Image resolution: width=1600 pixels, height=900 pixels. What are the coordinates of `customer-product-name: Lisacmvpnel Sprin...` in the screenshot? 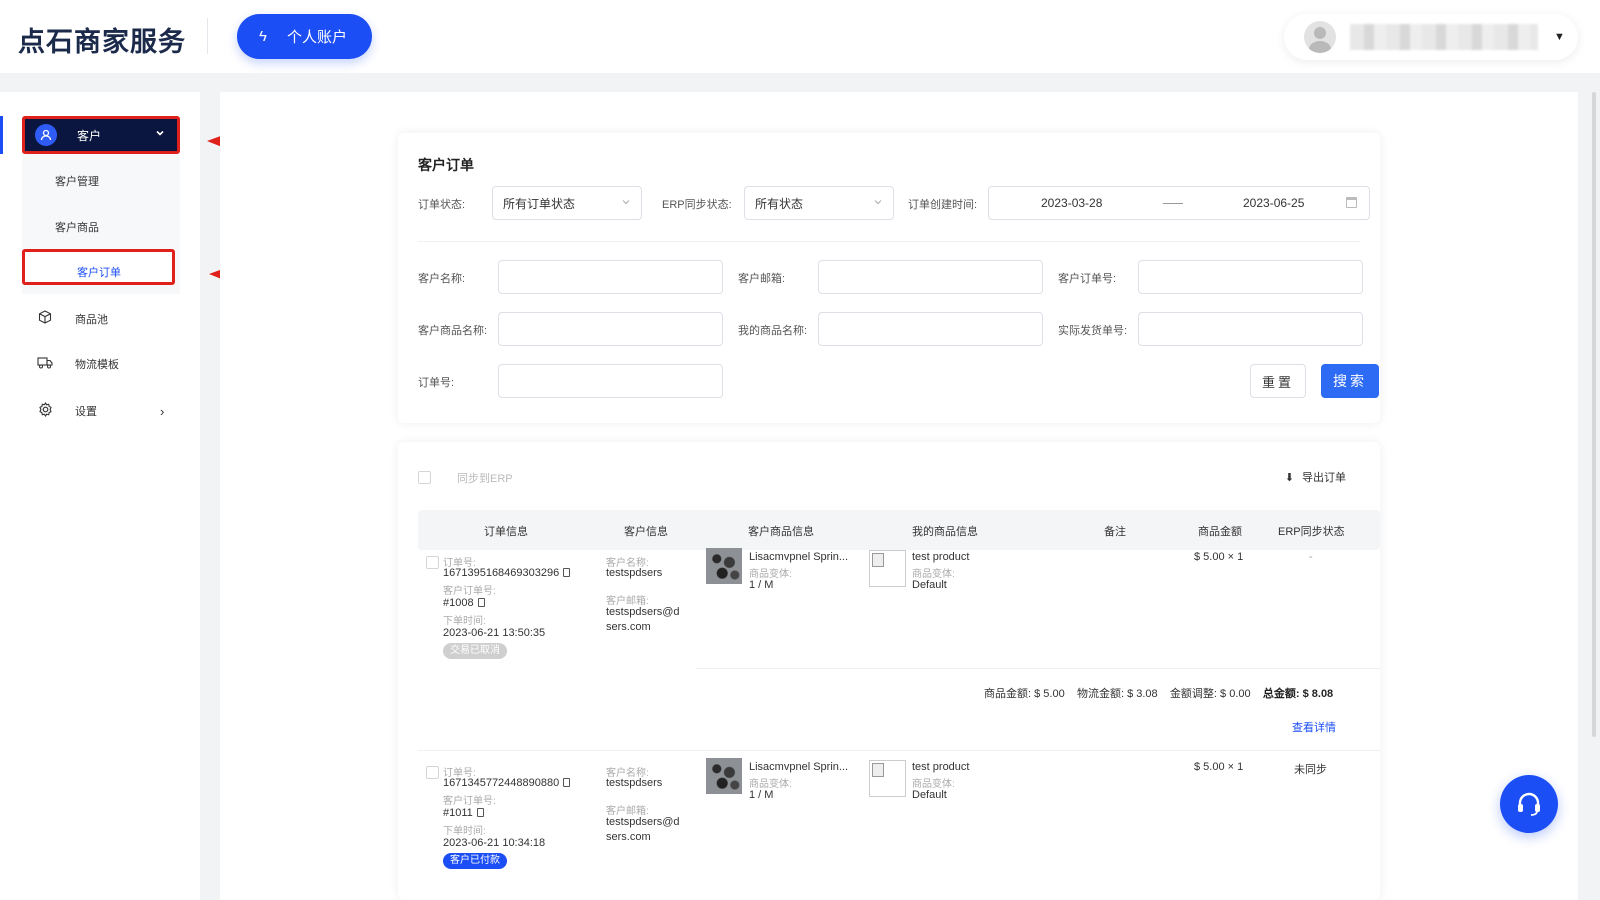 It's located at (799, 557).